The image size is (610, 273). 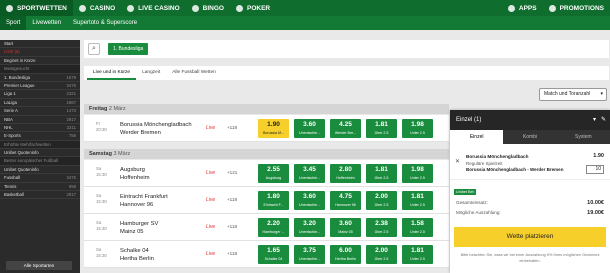 I want to click on sidebar-item: Erhöhte Mehrfachwetten, so click(x=40, y=145).